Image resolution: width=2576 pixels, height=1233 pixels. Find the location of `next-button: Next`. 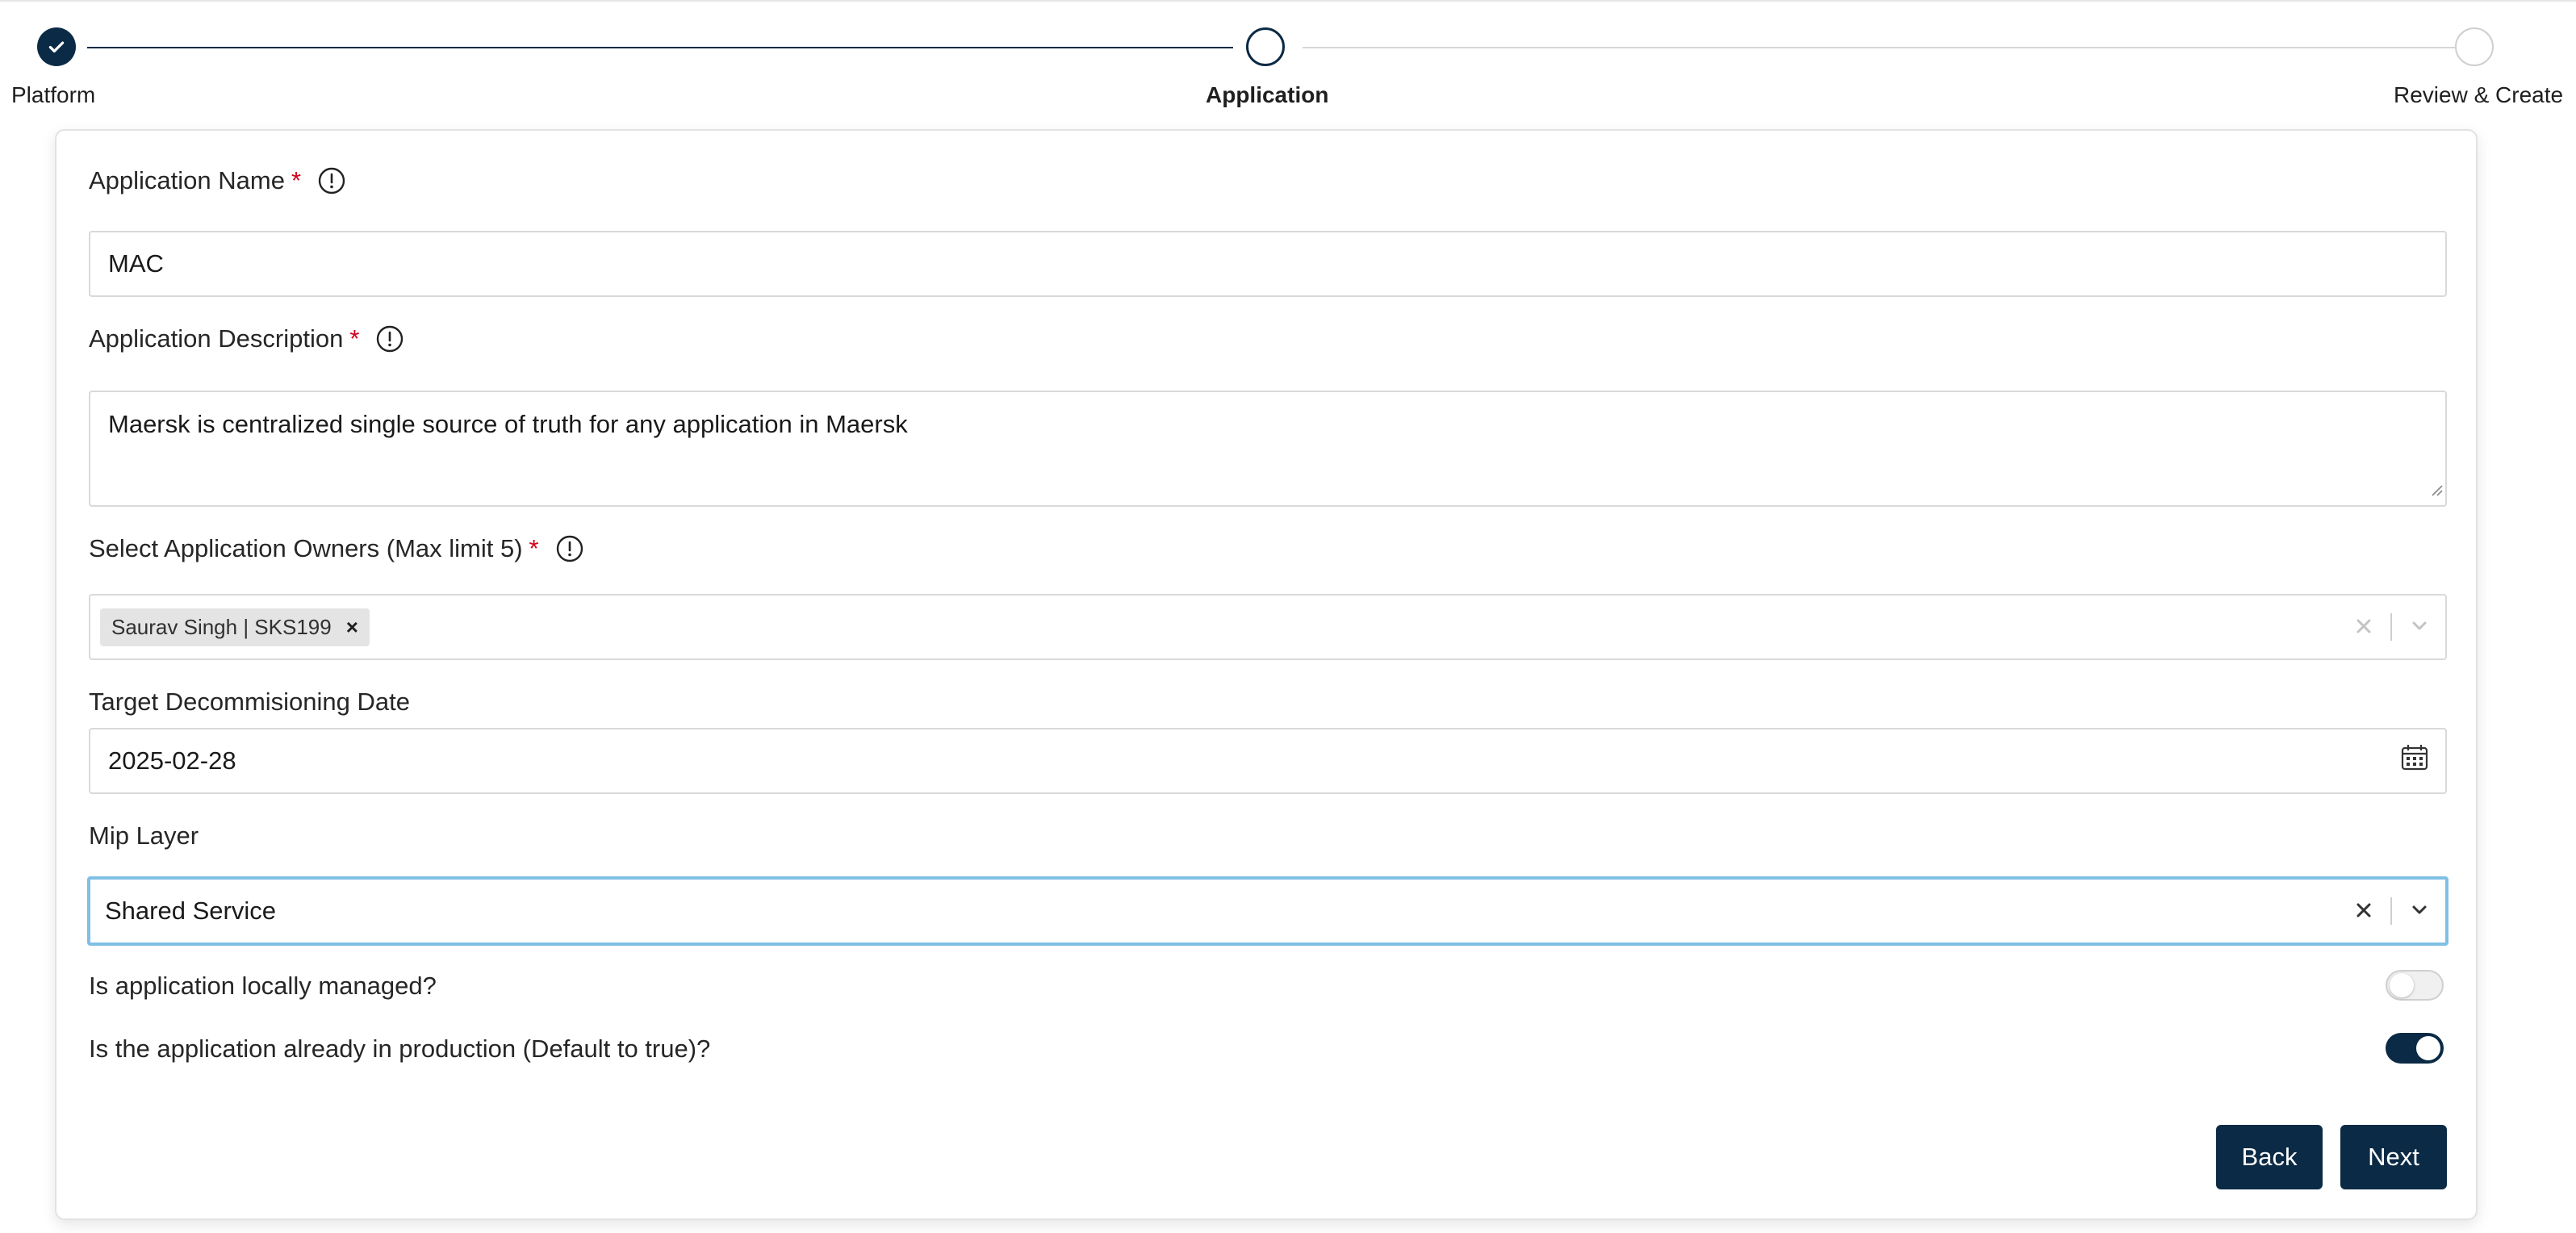

next-button: Next is located at coordinates (2393, 1157).